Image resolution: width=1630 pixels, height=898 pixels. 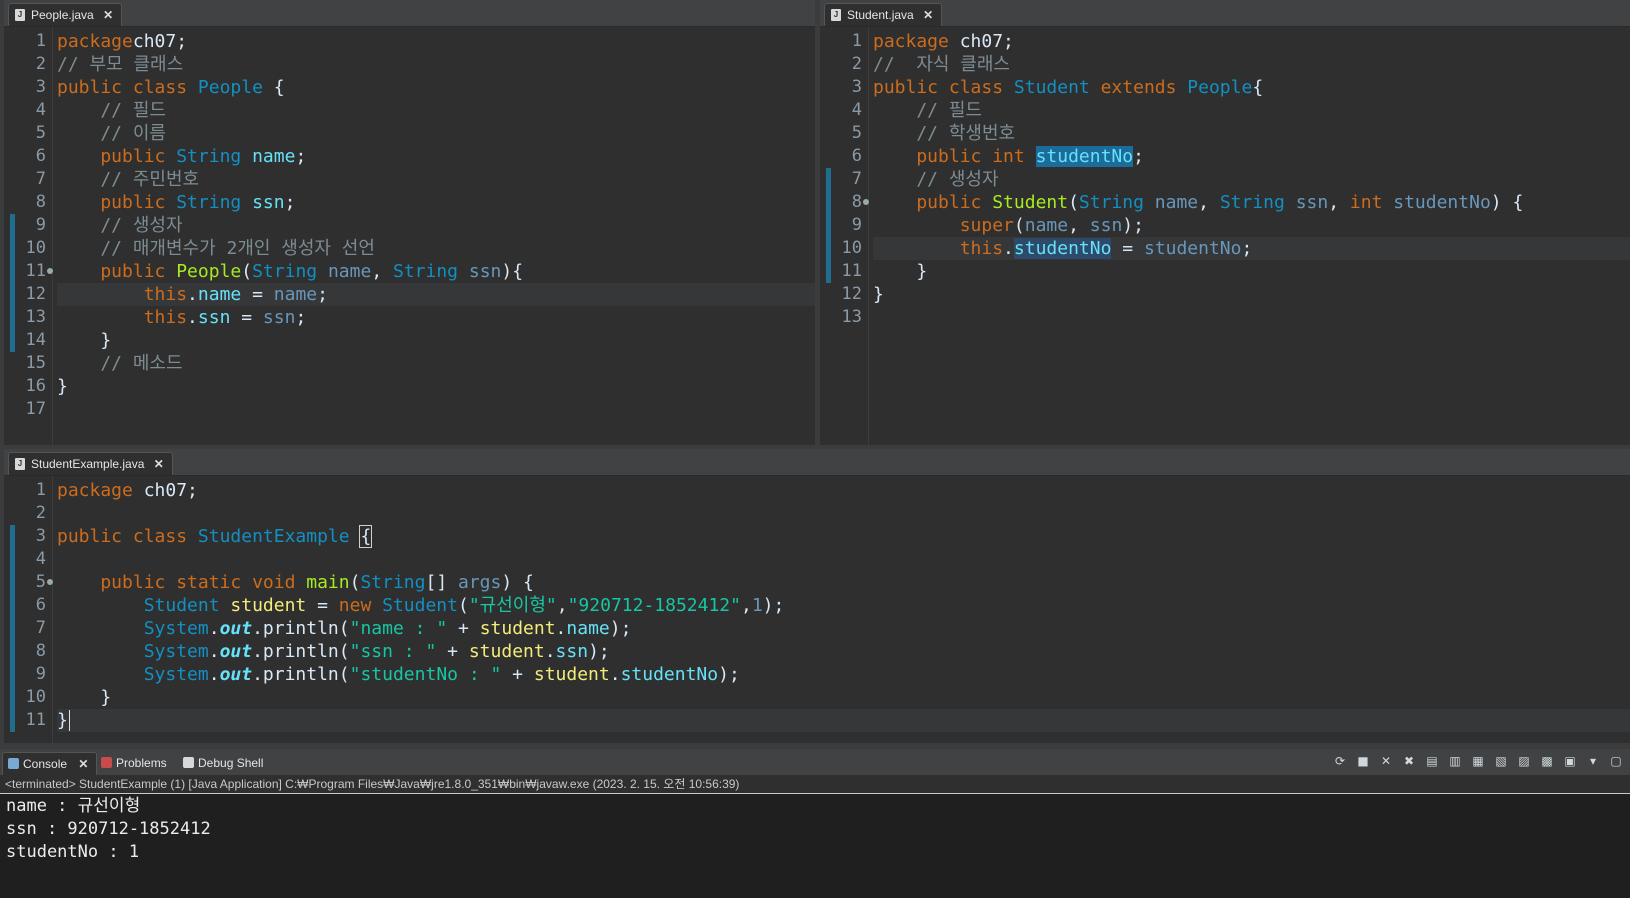 What do you see at coordinates (1501, 761) in the screenshot?
I see `pin-icon: ▧` at bounding box center [1501, 761].